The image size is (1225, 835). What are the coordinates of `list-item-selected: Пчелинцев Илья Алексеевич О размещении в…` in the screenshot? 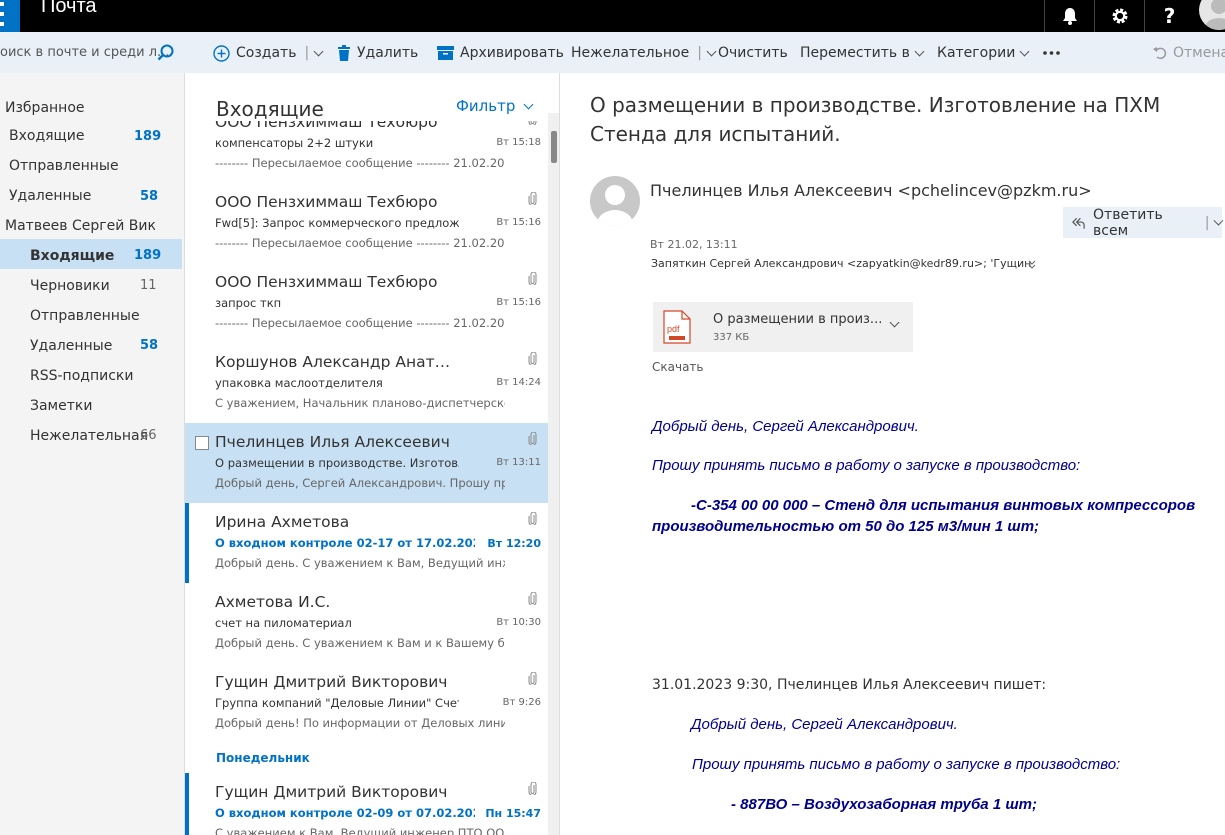 It's located at (366, 463).